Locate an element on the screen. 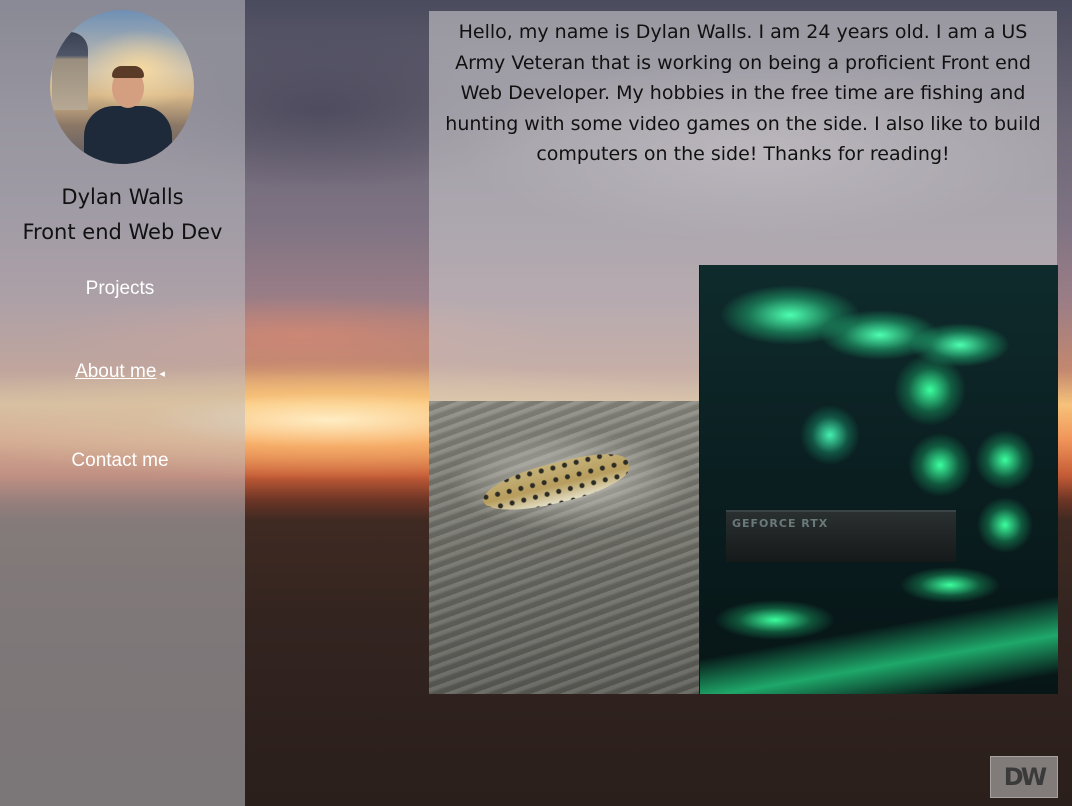 The image size is (1072, 806). nav-link-about-me-label: About me is located at coordinates (116, 371).